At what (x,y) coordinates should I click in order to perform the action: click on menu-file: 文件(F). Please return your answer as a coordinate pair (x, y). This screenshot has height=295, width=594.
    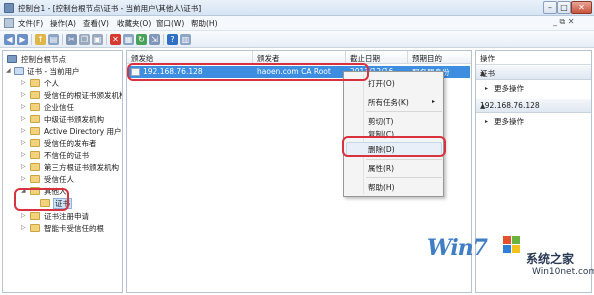
    Looking at the image, I should click on (30, 23).